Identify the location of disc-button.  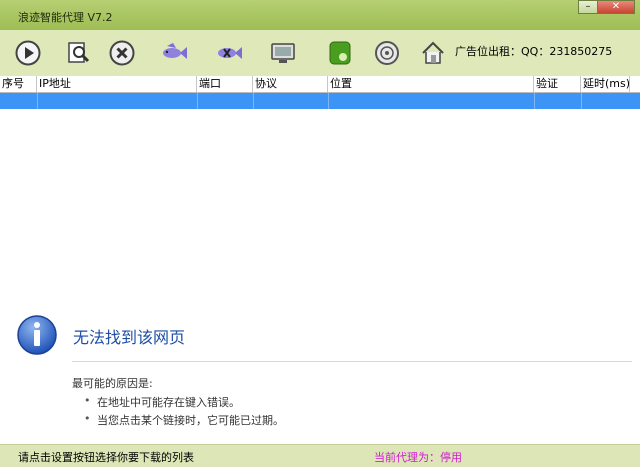
(387, 53).